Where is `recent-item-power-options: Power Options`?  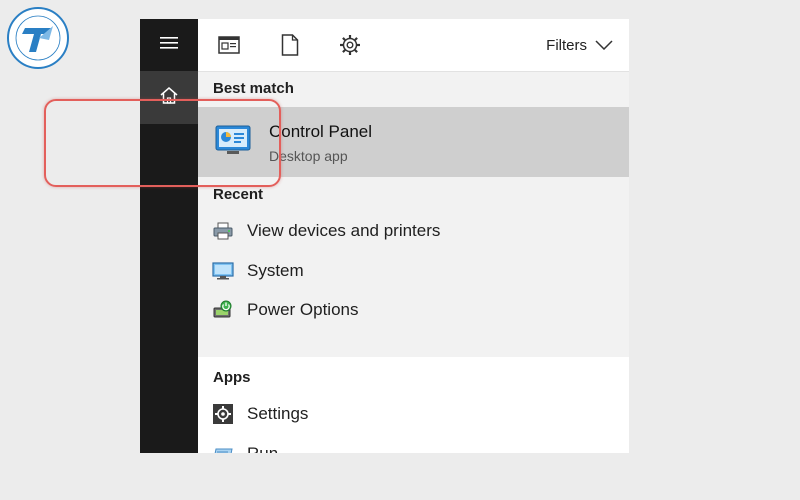
recent-item-power-options: Power Options is located at coordinates (413, 310).